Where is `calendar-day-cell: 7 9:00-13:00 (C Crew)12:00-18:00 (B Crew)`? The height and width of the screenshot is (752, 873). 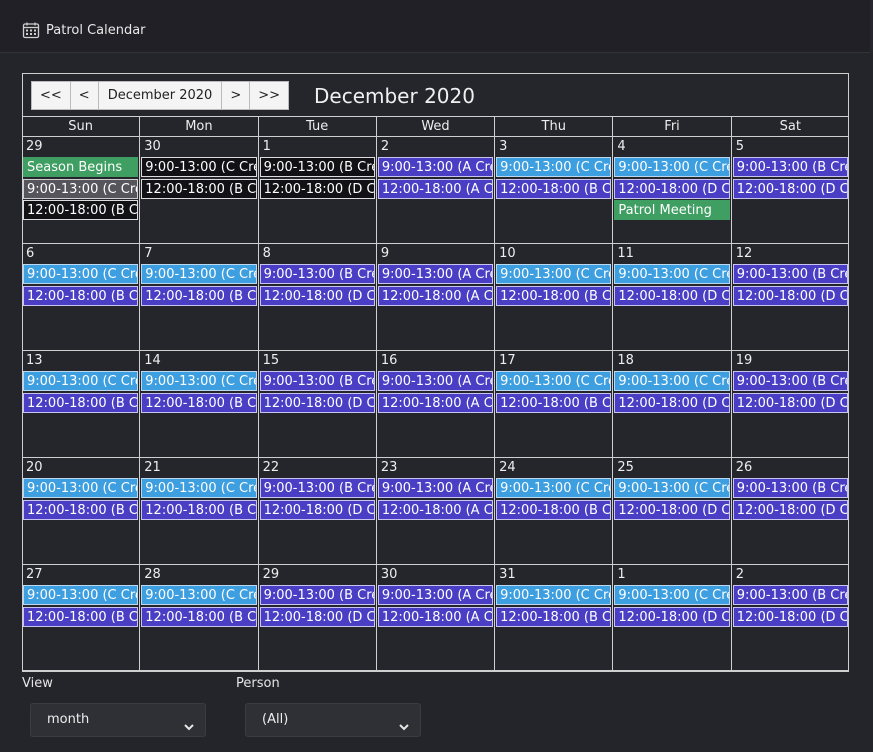
calendar-day-cell: 7 9:00-13:00 (C Crew)12:00-18:00 (B Crew) is located at coordinates (199, 297).